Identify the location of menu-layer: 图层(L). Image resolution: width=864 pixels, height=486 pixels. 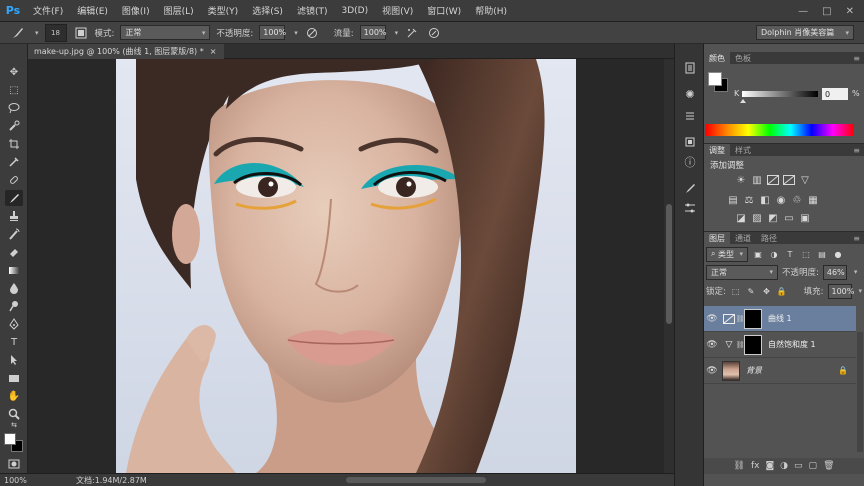
(179, 10).